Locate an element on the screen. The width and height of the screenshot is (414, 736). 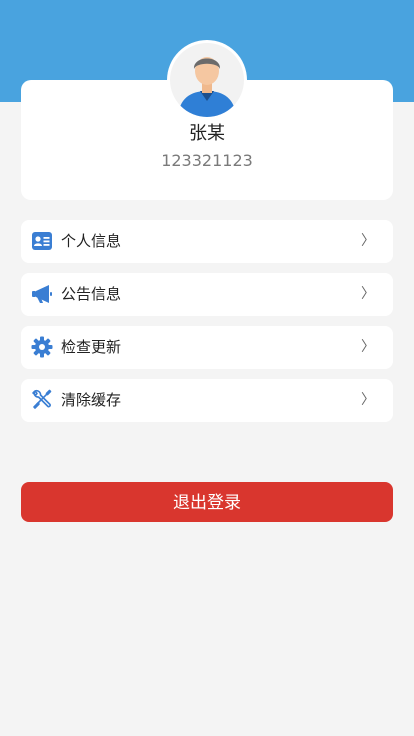
megaphone-icon is located at coordinates (42, 294).